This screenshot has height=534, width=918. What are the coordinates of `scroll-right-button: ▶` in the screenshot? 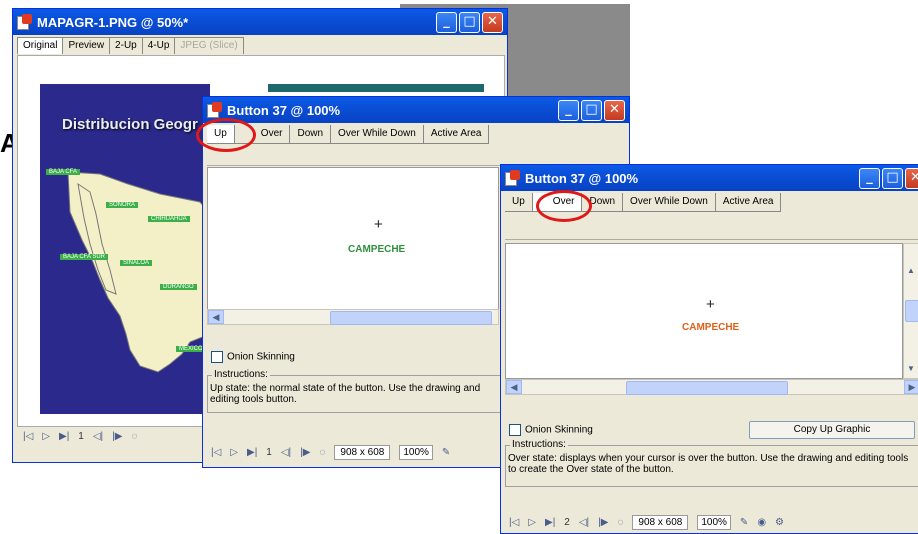 It's located at (911, 387).